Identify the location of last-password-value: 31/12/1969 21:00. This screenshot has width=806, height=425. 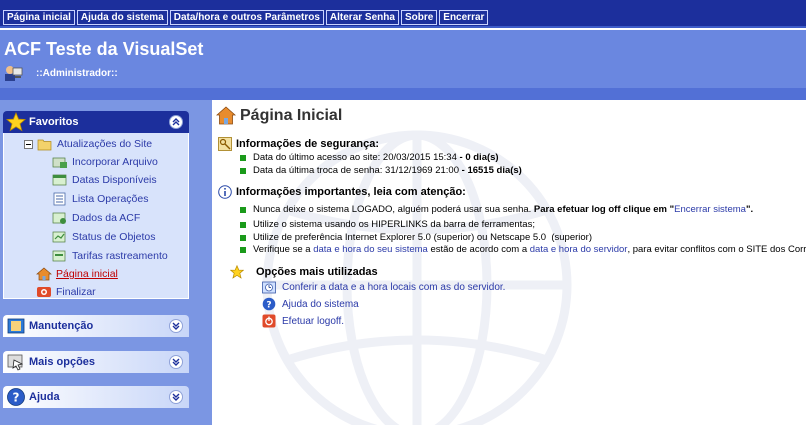
(422, 170).